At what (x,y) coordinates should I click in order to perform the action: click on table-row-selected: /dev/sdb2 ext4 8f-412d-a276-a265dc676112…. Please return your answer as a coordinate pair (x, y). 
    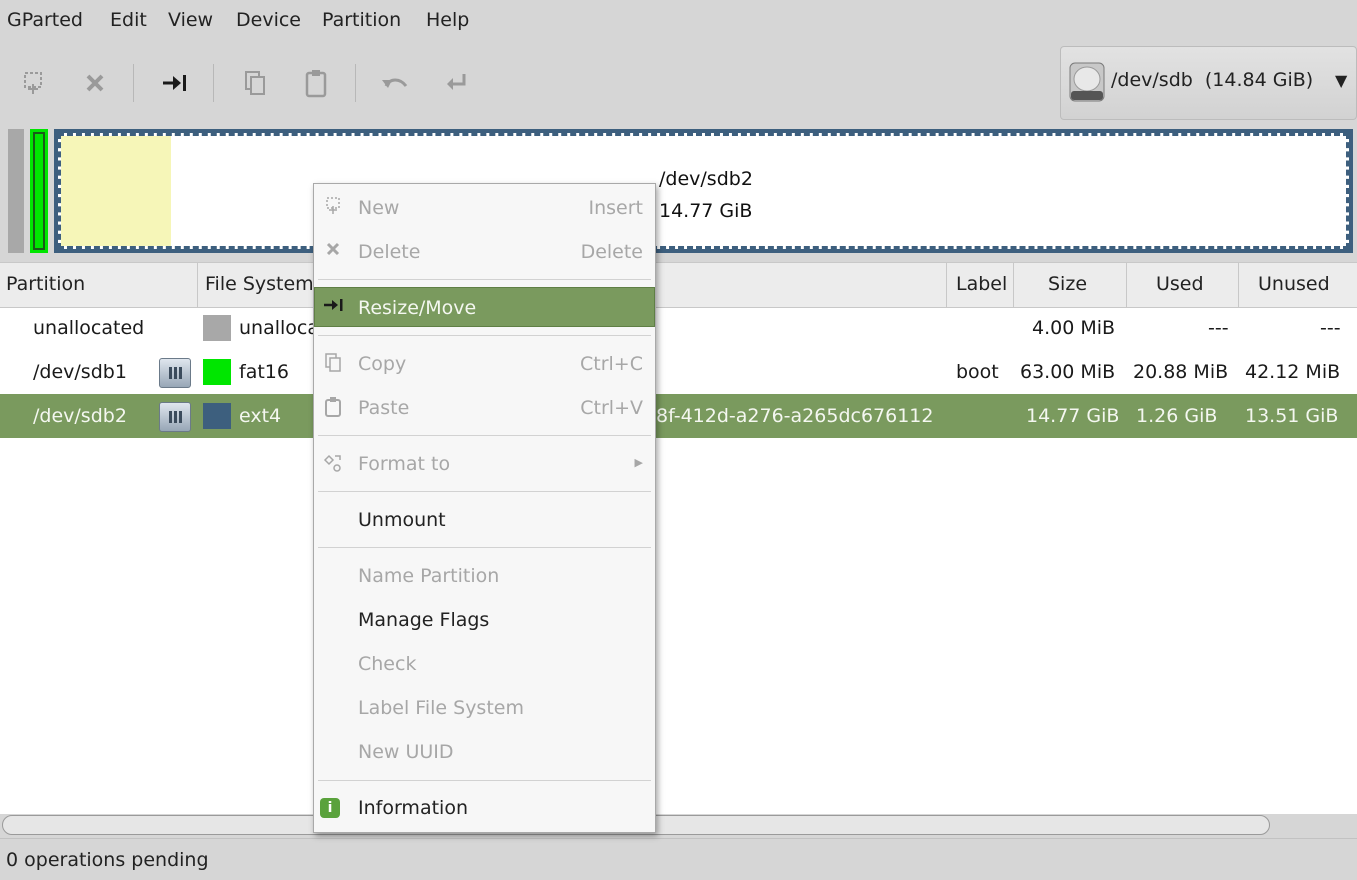
    Looking at the image, I should click on (678, 416).